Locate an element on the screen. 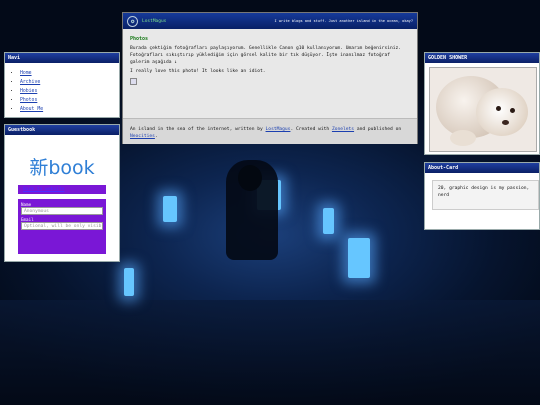 The image size is (540, 405). footer-tool-link: Zonelets is located at coordinates (343, 129).